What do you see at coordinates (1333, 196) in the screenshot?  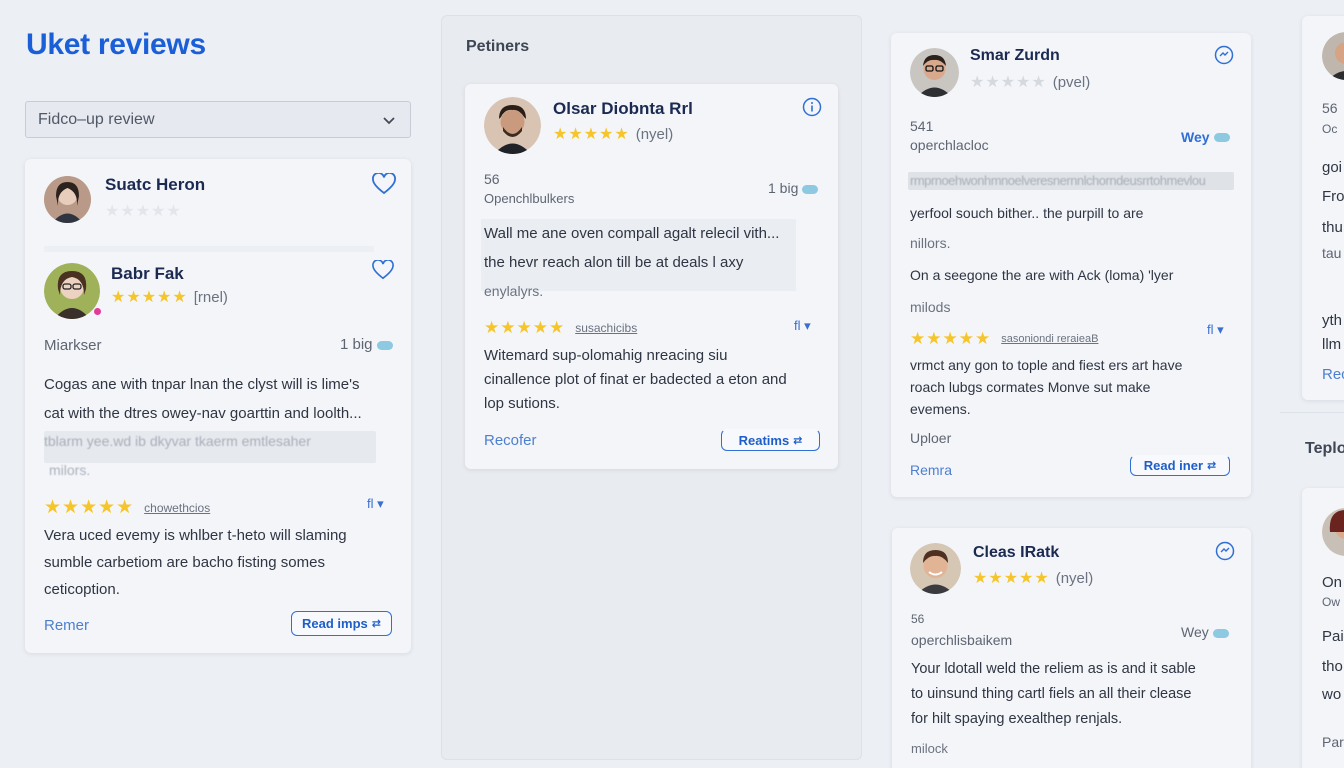 I see `far-line: Fro` at bounding box center [1333, 196].